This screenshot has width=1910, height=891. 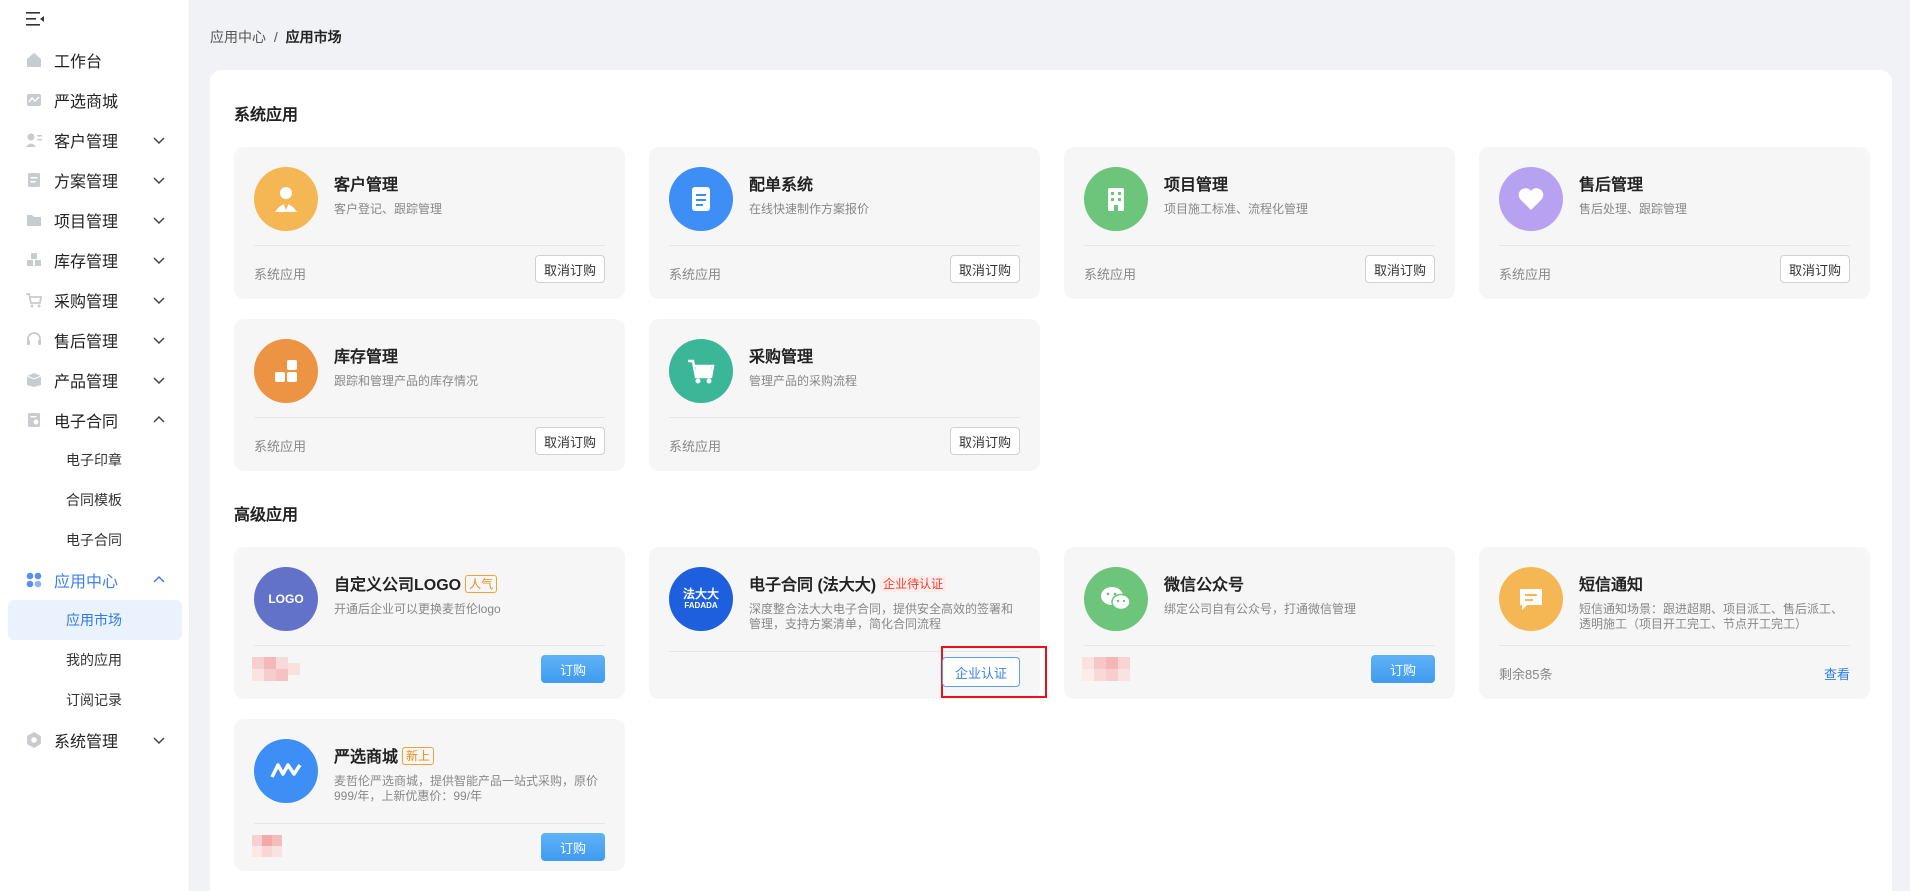 I want to click on sidebar-item-label: 客户管理, so click(x=86, y=142).